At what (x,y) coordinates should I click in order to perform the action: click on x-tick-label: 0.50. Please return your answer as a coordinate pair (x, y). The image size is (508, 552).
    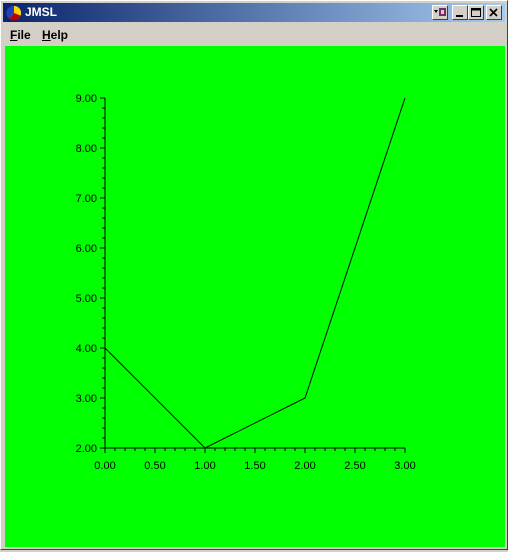
    Looking at the image, I should click on (154, 466).